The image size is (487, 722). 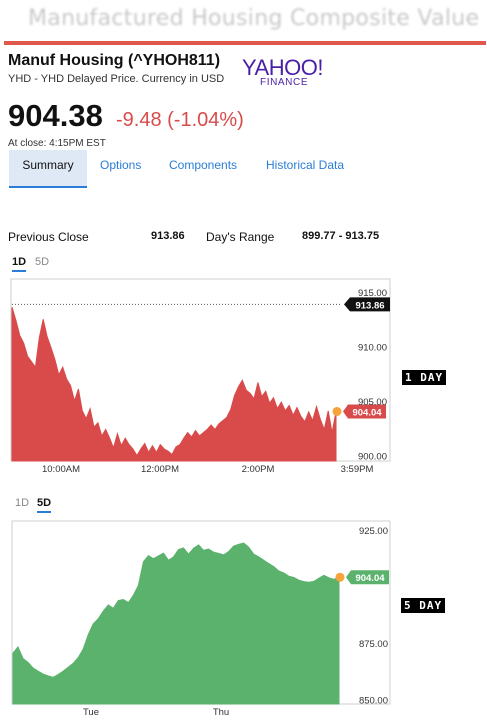 What do you see at coordinates (341, 236) in the screenshot?
I see `days-range-value: 899.77 - 913.75` at bounding box center [341, 236].